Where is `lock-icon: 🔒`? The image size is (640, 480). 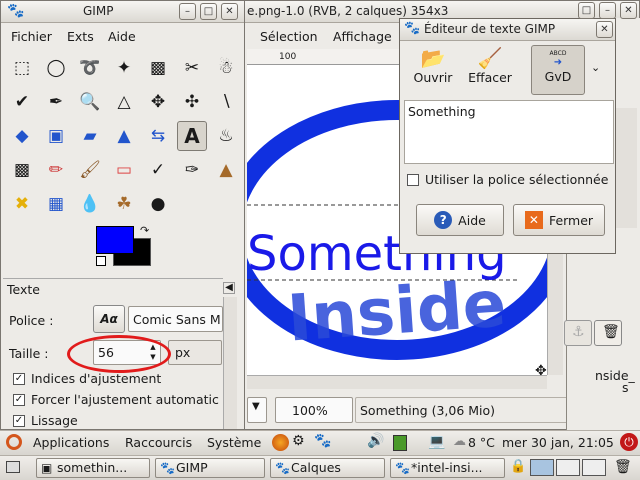 lock-icon: 🔒 is located at coordinates (518, 466).